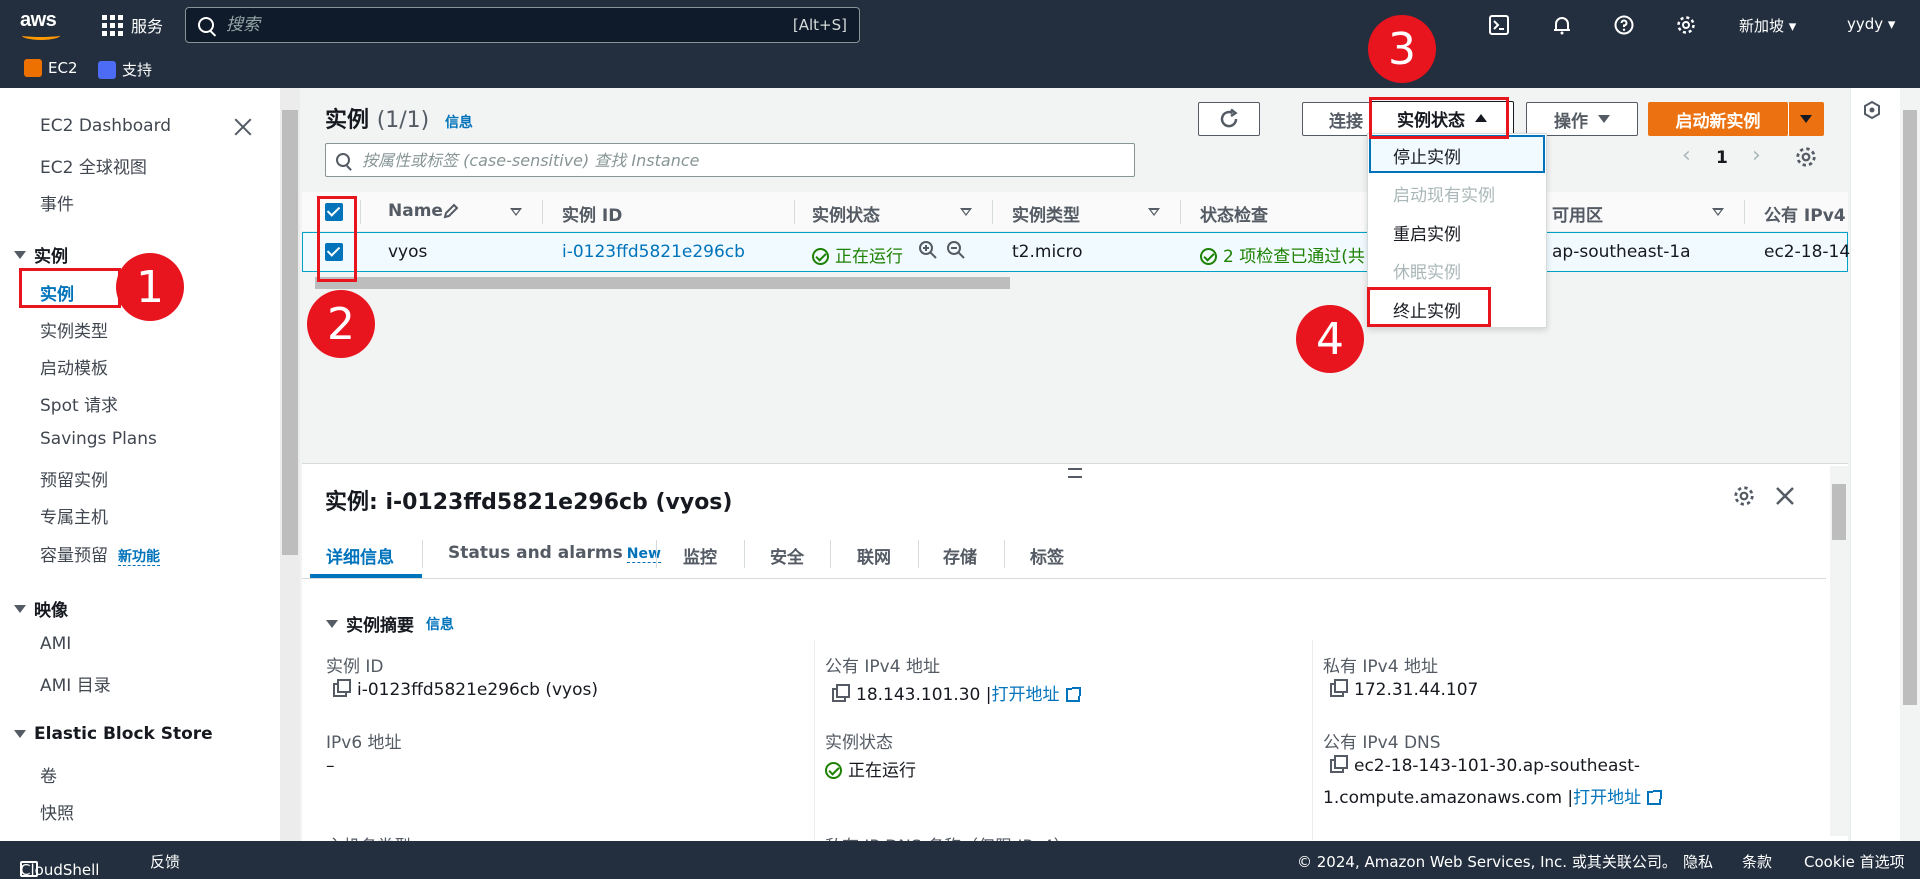 The width and height of the screenshot is (1920, 879). I want to click on region-selector: 新加坡 ▾, so click(1767, 25).